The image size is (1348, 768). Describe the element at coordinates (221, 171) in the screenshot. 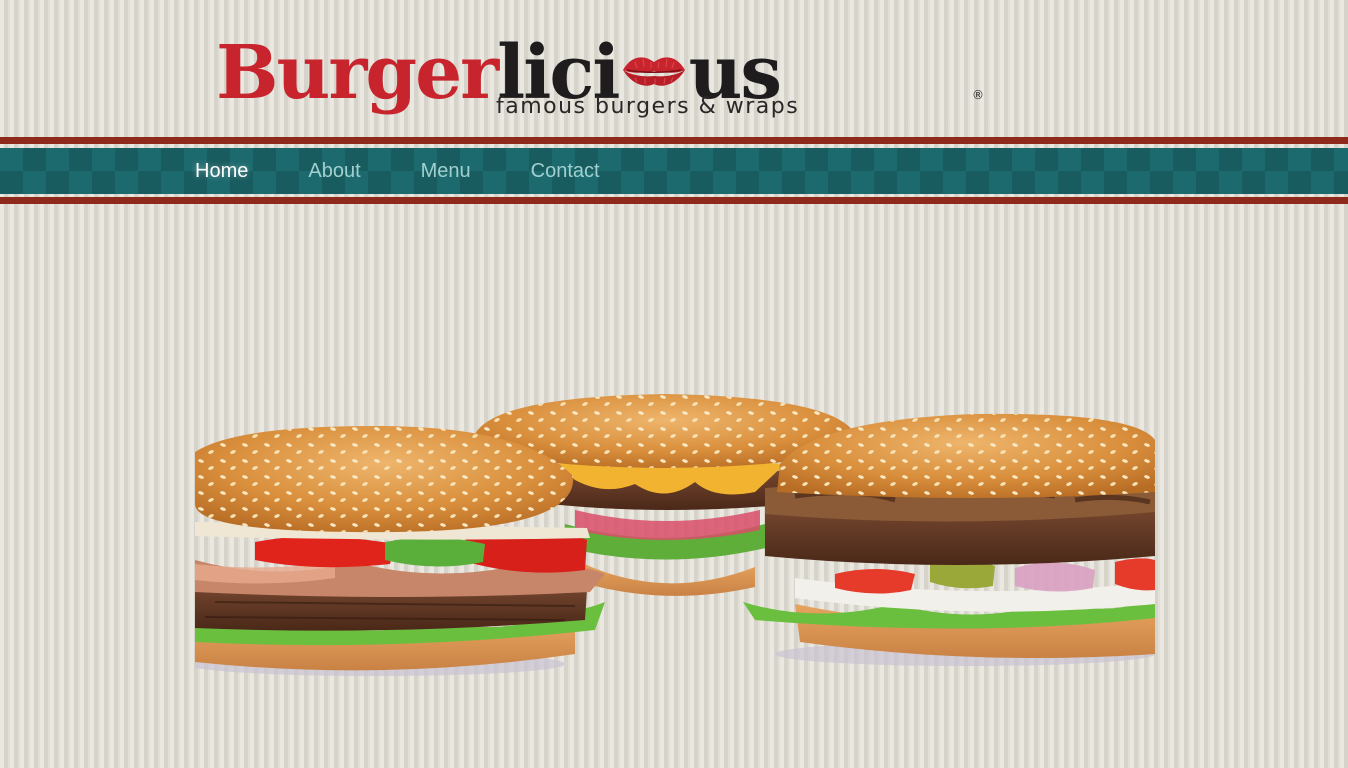

I see `nav-item-home: Home` at that location.